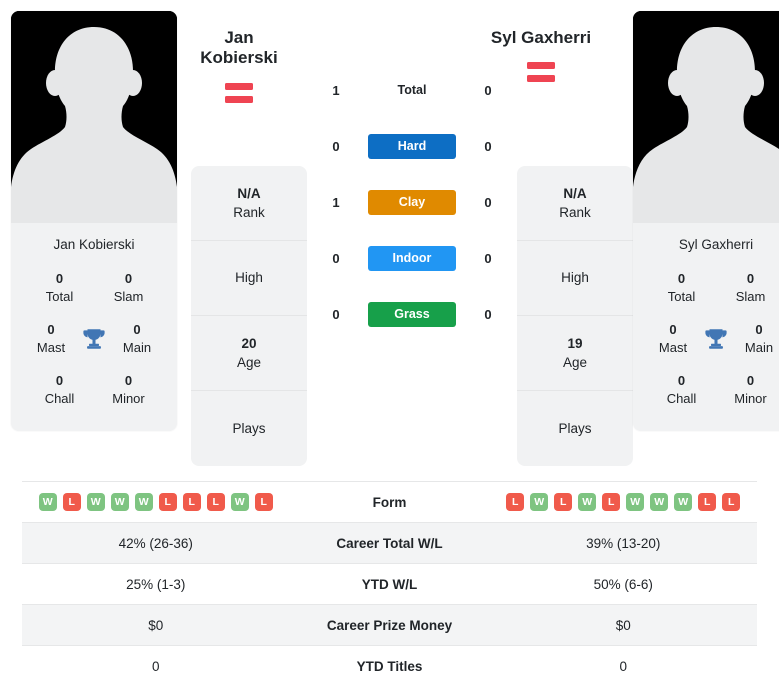  I want to click on career-prize-money-left: $0, so click(156, 625).